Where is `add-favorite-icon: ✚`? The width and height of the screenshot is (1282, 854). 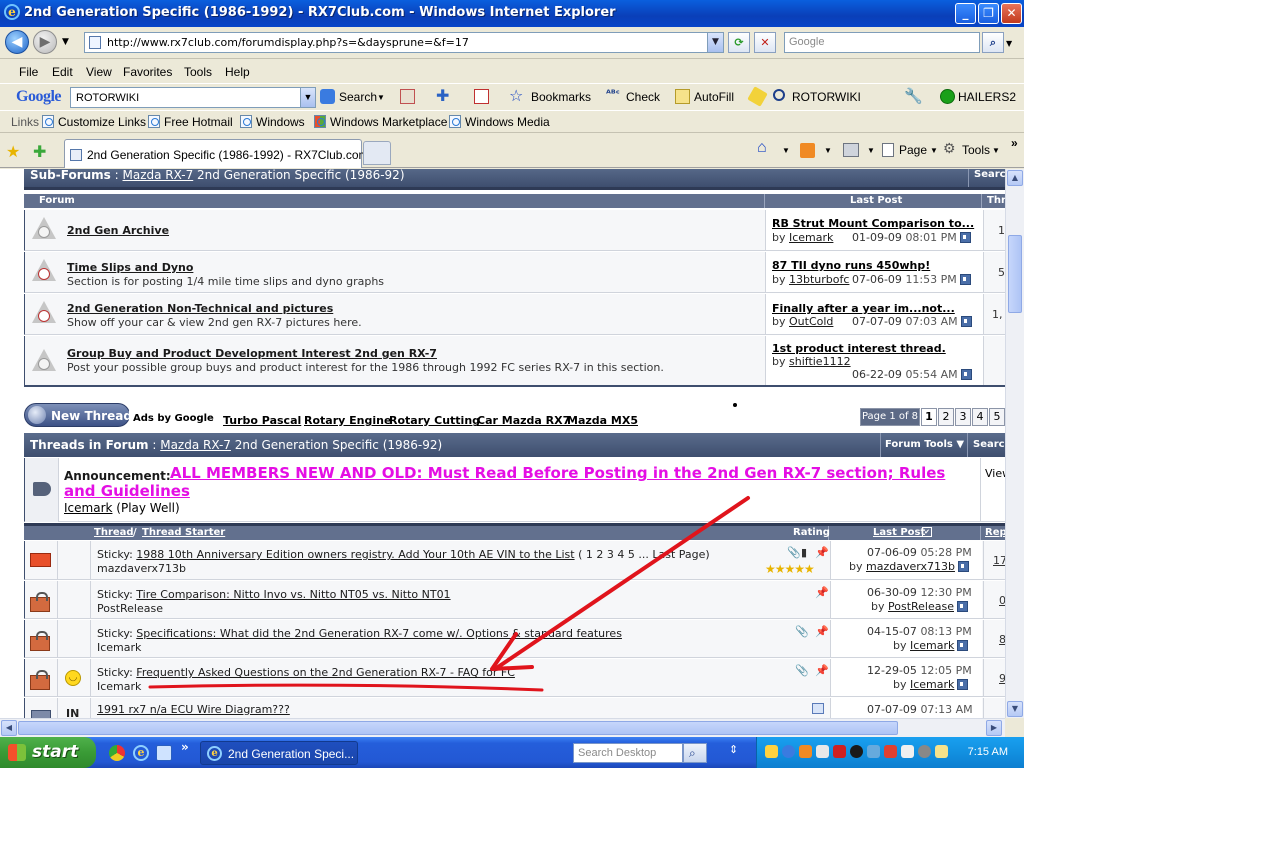 add-favorite-icon: ✚ is located at coordinates (39, 151).